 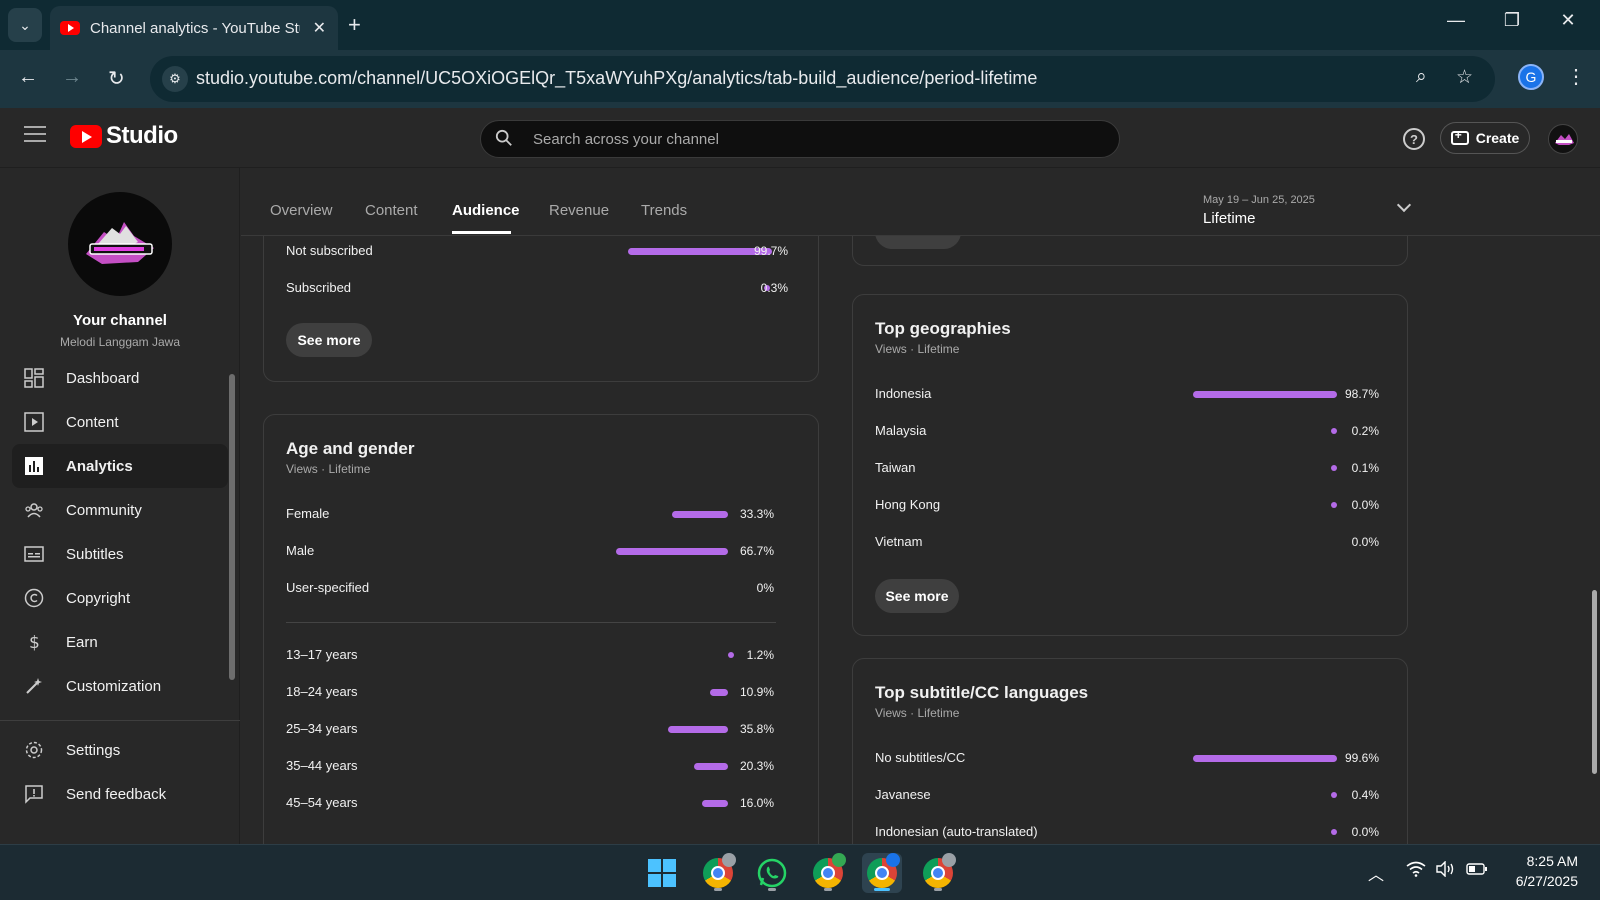 I want to click on minimize-button: —, so click(x=1456, y=20).